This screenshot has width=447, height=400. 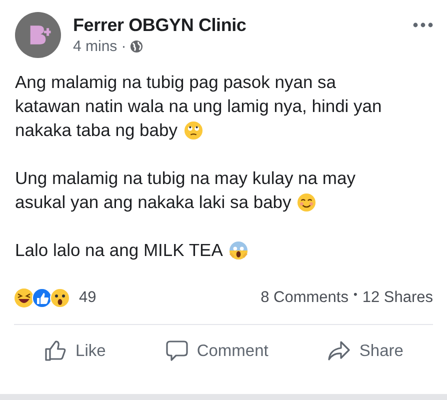 What do you see at coordinates (137, 46) in the screenshot?
I see `globe-icon` at bounding box center [137, 46].